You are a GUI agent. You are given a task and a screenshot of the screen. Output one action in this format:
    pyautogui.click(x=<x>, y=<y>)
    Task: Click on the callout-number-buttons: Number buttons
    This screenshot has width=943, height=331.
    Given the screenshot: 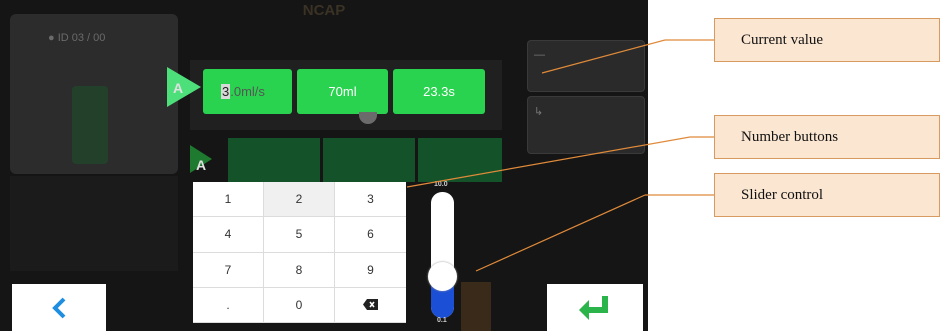 What is the action you would take?
    pyautogui.click(x=827, y=137)
    